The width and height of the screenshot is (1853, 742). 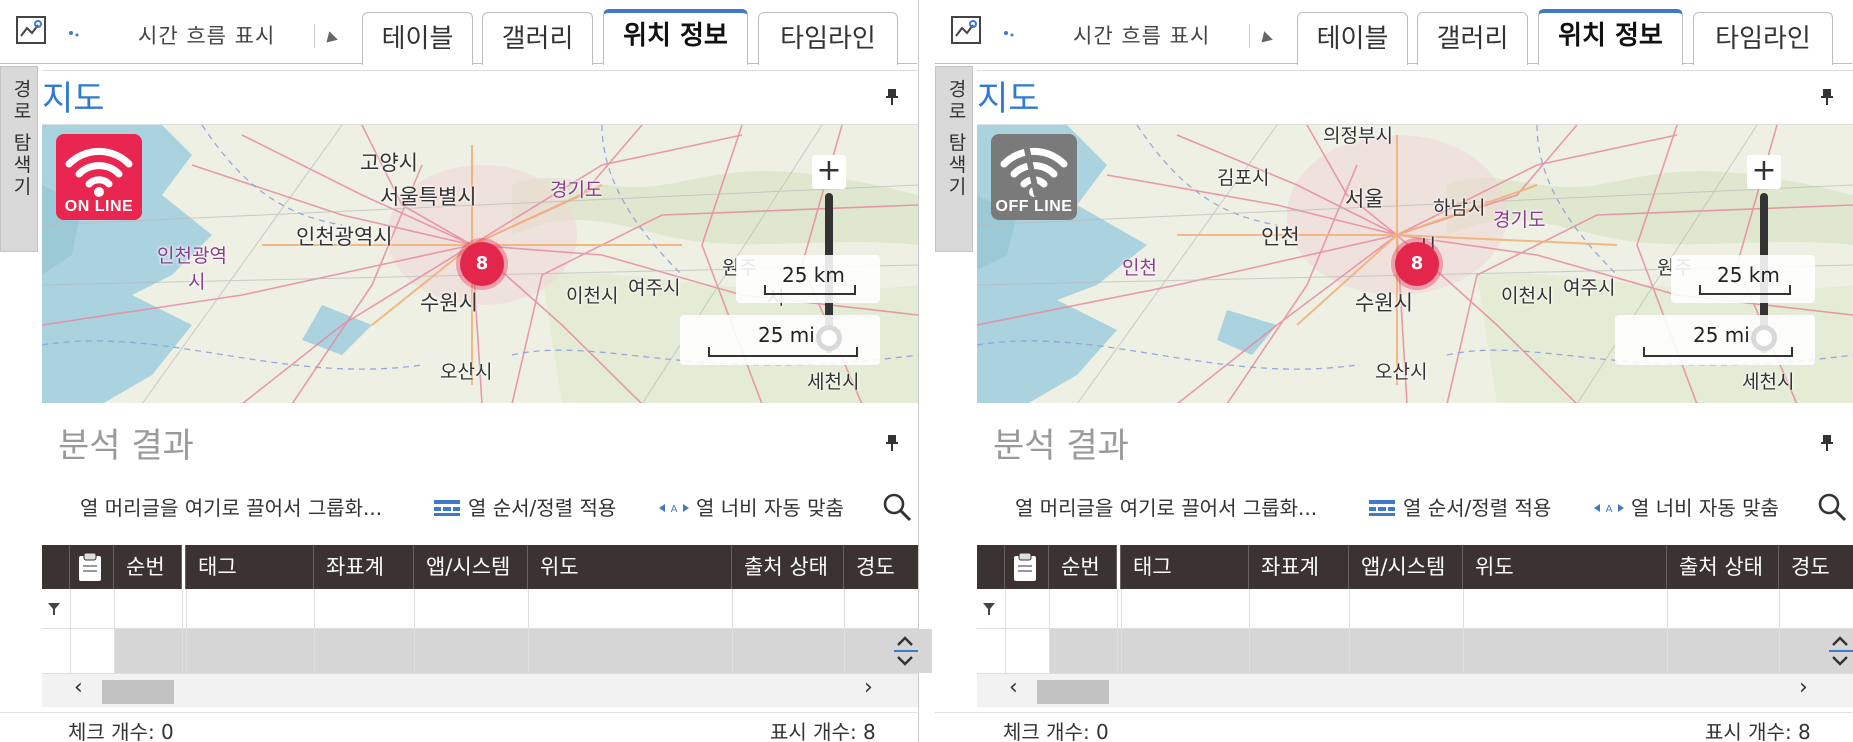 I want to click on map-label: 서울특별시, so click(x=428, y=197).